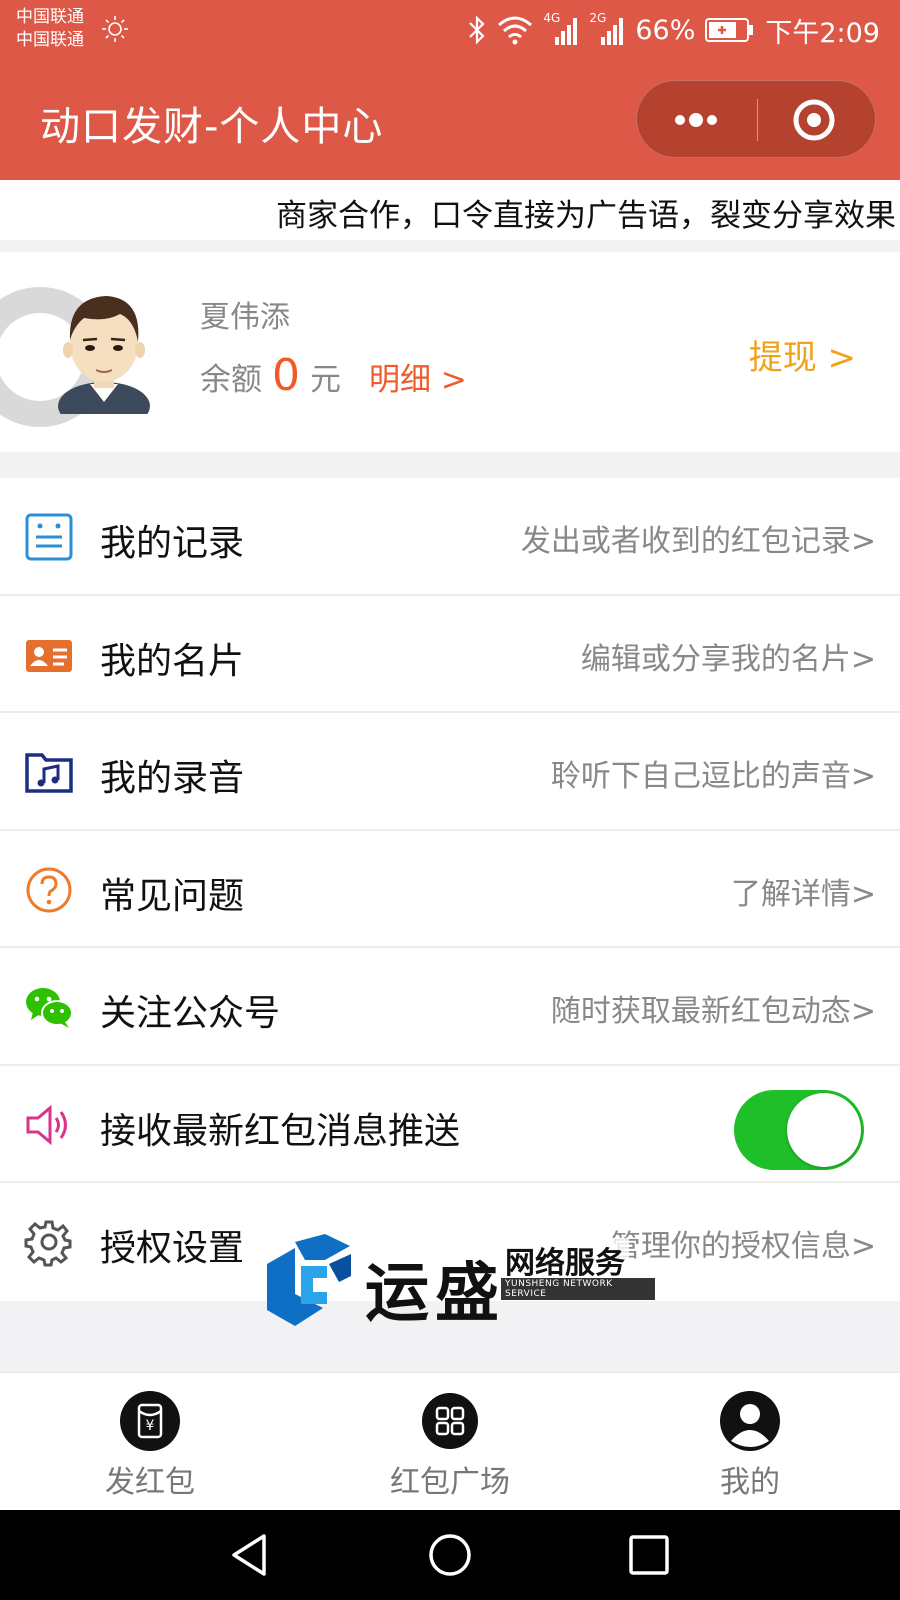 This screenshot has width=900, height=1600. I want to click on menu-item-desc: 聆听下自己逗比的声音>, so click(713, 776).